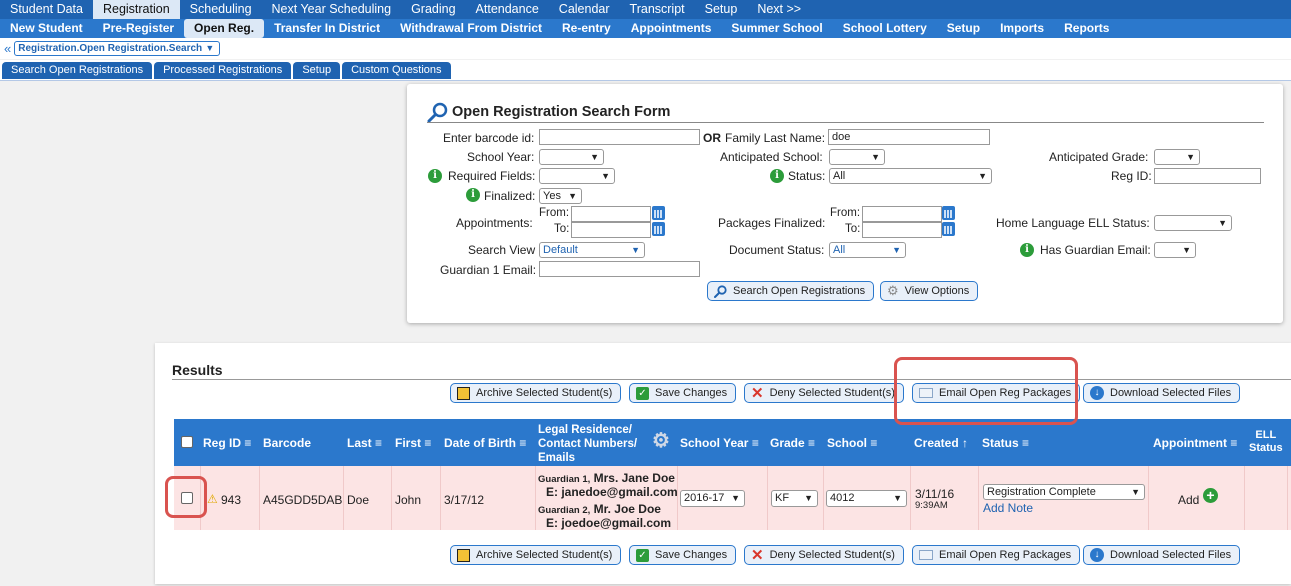  What do you see at coordinates (1195, 443) in the screenshot?
I see `column-header-appointment: Appointment ≡` at bounding box center [1195, 443].